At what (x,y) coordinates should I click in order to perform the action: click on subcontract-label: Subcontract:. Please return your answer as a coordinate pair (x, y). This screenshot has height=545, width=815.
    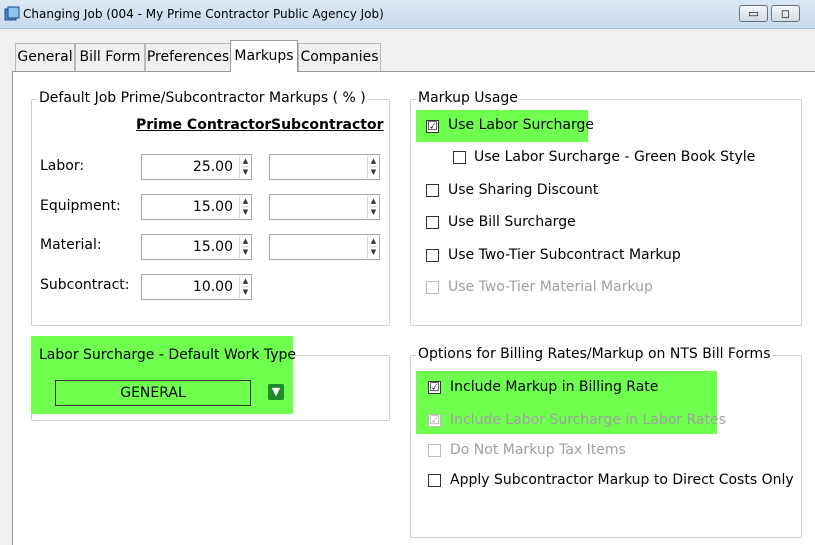
    Looking at the image, I should click on (85, 285).